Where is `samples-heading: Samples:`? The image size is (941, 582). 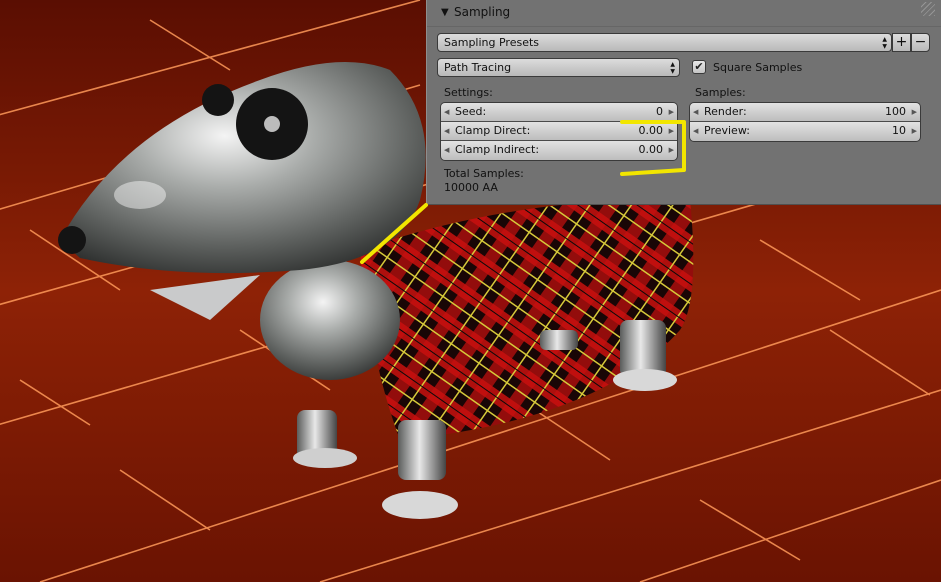 samples-heading: Samples: is located at coordinates (720, 92).